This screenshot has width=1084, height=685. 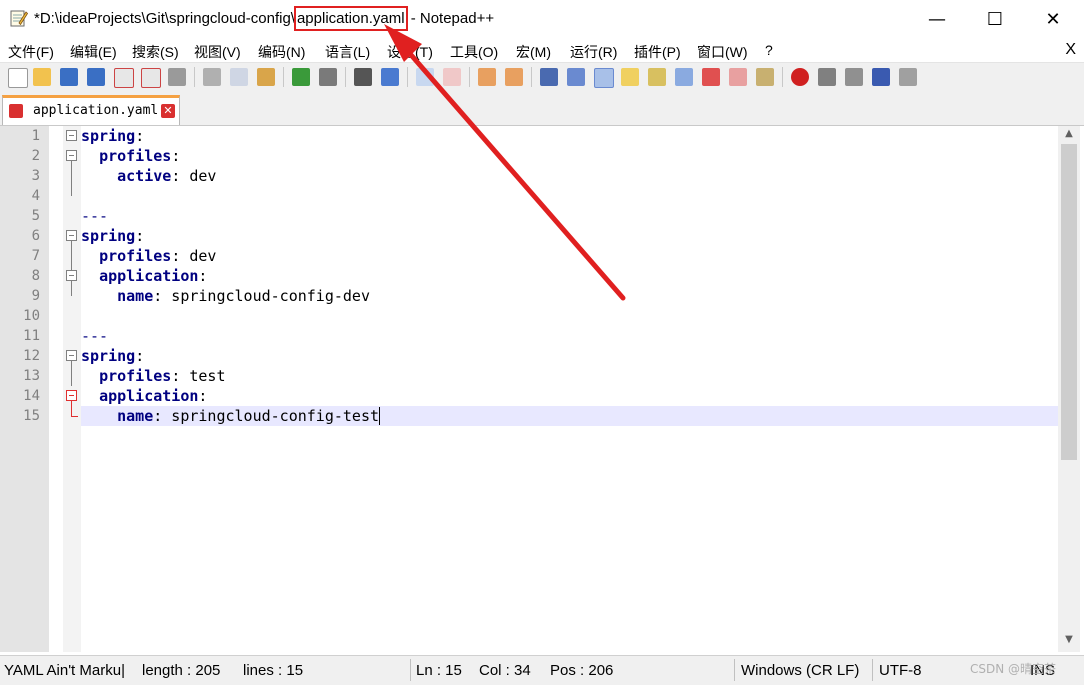 I want to click on menu-help: ?, so click(x=769, y=50).